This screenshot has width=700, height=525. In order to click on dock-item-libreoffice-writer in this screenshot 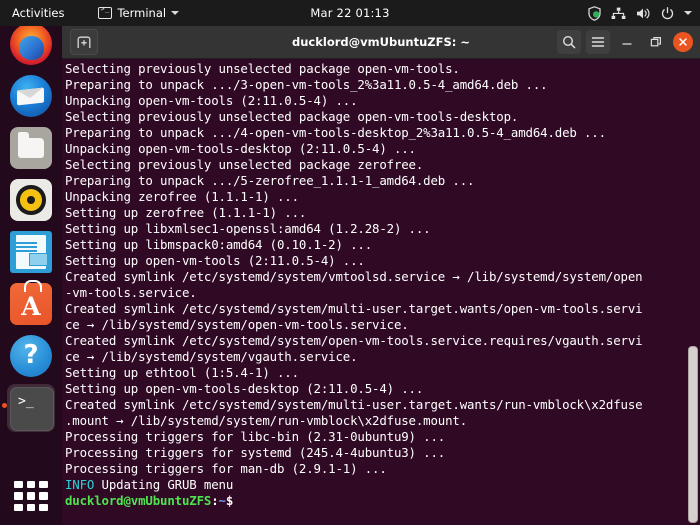, I will do `click(31, 252)`.